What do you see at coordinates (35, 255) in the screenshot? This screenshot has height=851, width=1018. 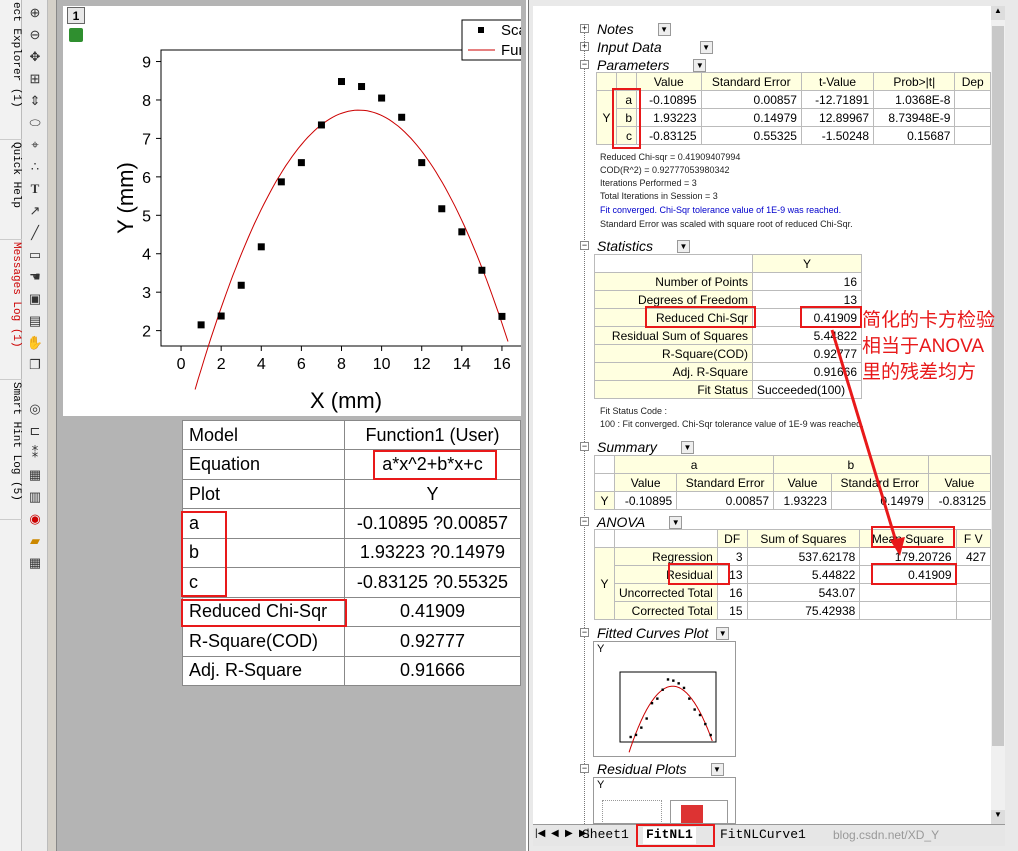 I see `rectangle-tool-icon: ▭` at bounding box center [35, 255].